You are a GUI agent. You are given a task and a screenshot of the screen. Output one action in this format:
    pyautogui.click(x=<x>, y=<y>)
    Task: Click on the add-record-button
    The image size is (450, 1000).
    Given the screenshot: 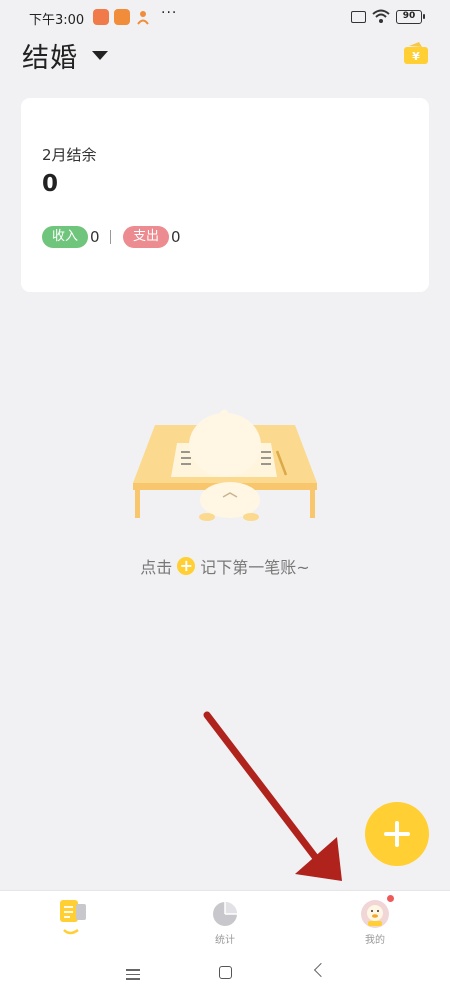 What is the action you would take?
    pyautogui.click(x=397, y=834)
    